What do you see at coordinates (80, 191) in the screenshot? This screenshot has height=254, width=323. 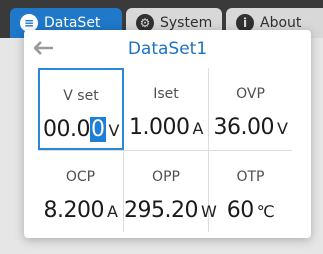 I see `ocp-cell: OCP 8.200 A` at bounding box center [80, 191].